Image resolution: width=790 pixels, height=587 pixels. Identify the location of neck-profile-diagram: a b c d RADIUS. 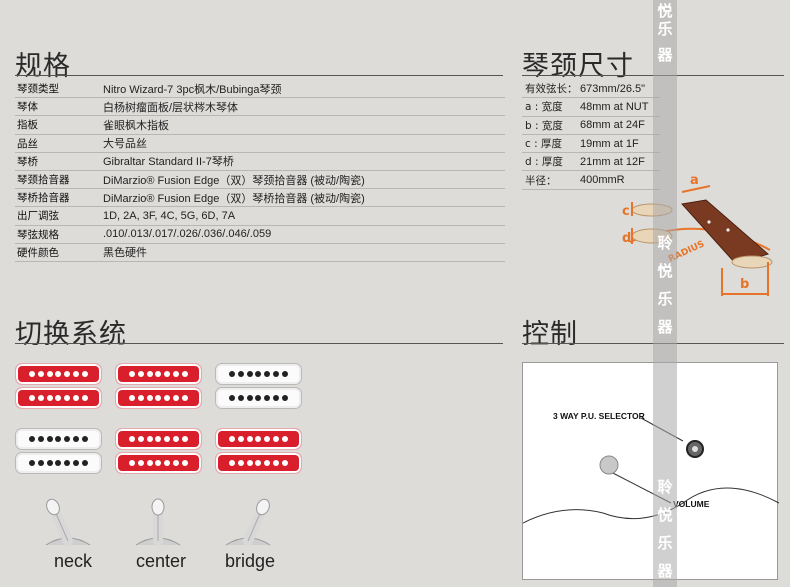
(697, 234).